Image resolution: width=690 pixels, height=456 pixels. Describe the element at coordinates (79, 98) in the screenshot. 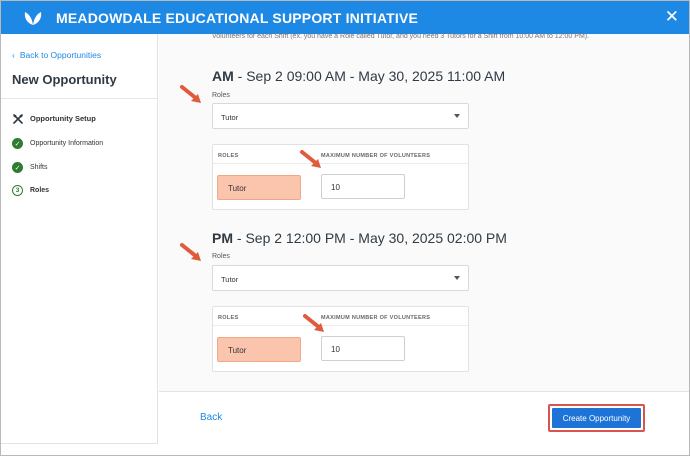

I see `sidebar-divider` at that location.